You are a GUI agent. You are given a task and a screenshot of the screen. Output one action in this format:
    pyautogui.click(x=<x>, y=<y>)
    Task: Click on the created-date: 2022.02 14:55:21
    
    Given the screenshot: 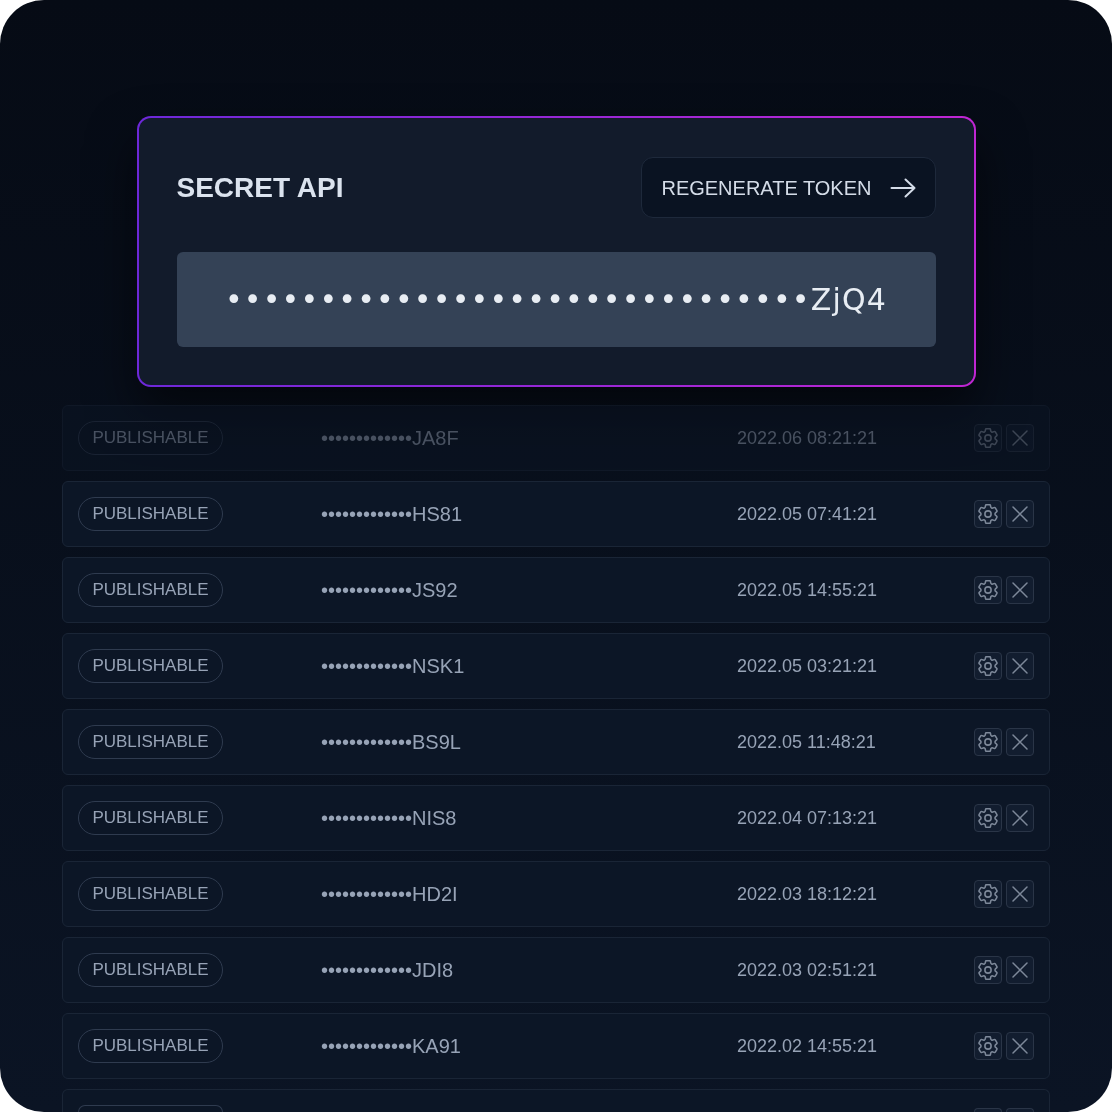 What is the action you would take?
    pyautogui.click(x=808, y=1046)
    